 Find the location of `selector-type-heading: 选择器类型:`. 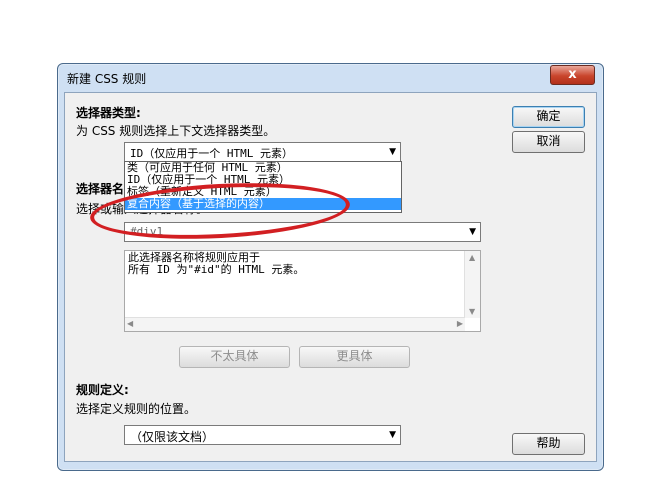

selector-type-heading: 选择器类型: is located at coordinates (108, 113).